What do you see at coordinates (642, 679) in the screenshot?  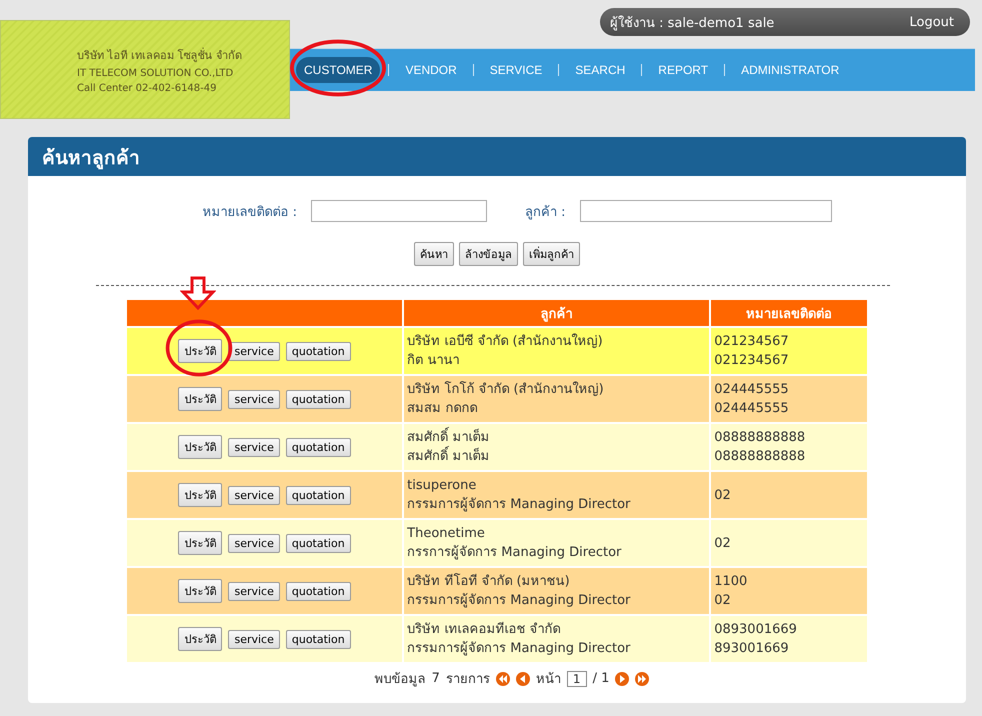 I see `last-page-icon` at bounding box center [642, 679].